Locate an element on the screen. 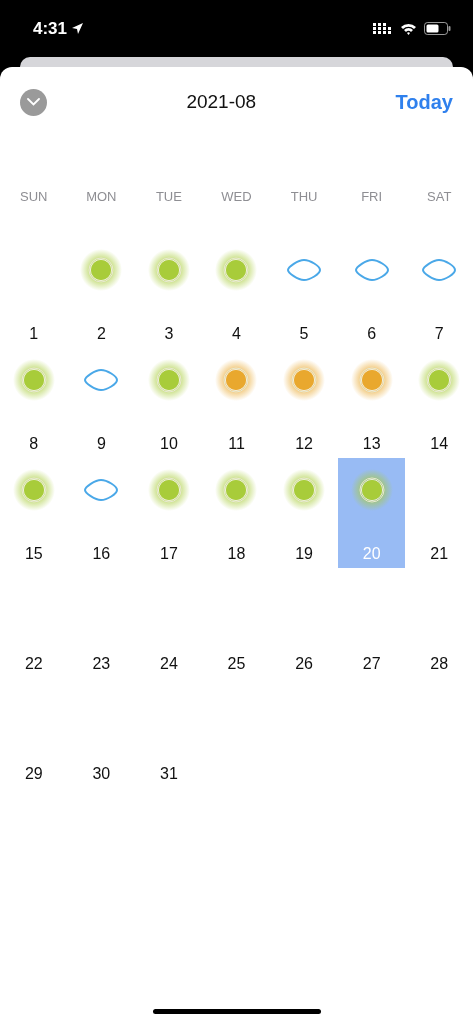 The image size is (473, 1024). chevron-down-icon is located at coordinates (33, 102).